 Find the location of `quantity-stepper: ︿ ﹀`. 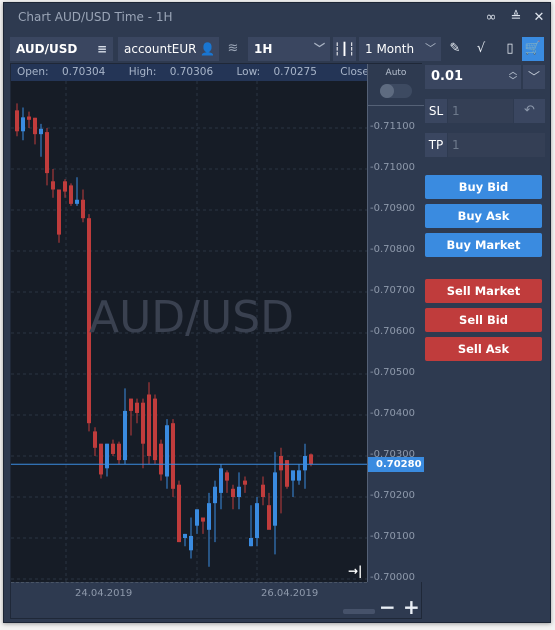

quantity-stepper: ︿ ﹀ is located at coordinates (513, 76).